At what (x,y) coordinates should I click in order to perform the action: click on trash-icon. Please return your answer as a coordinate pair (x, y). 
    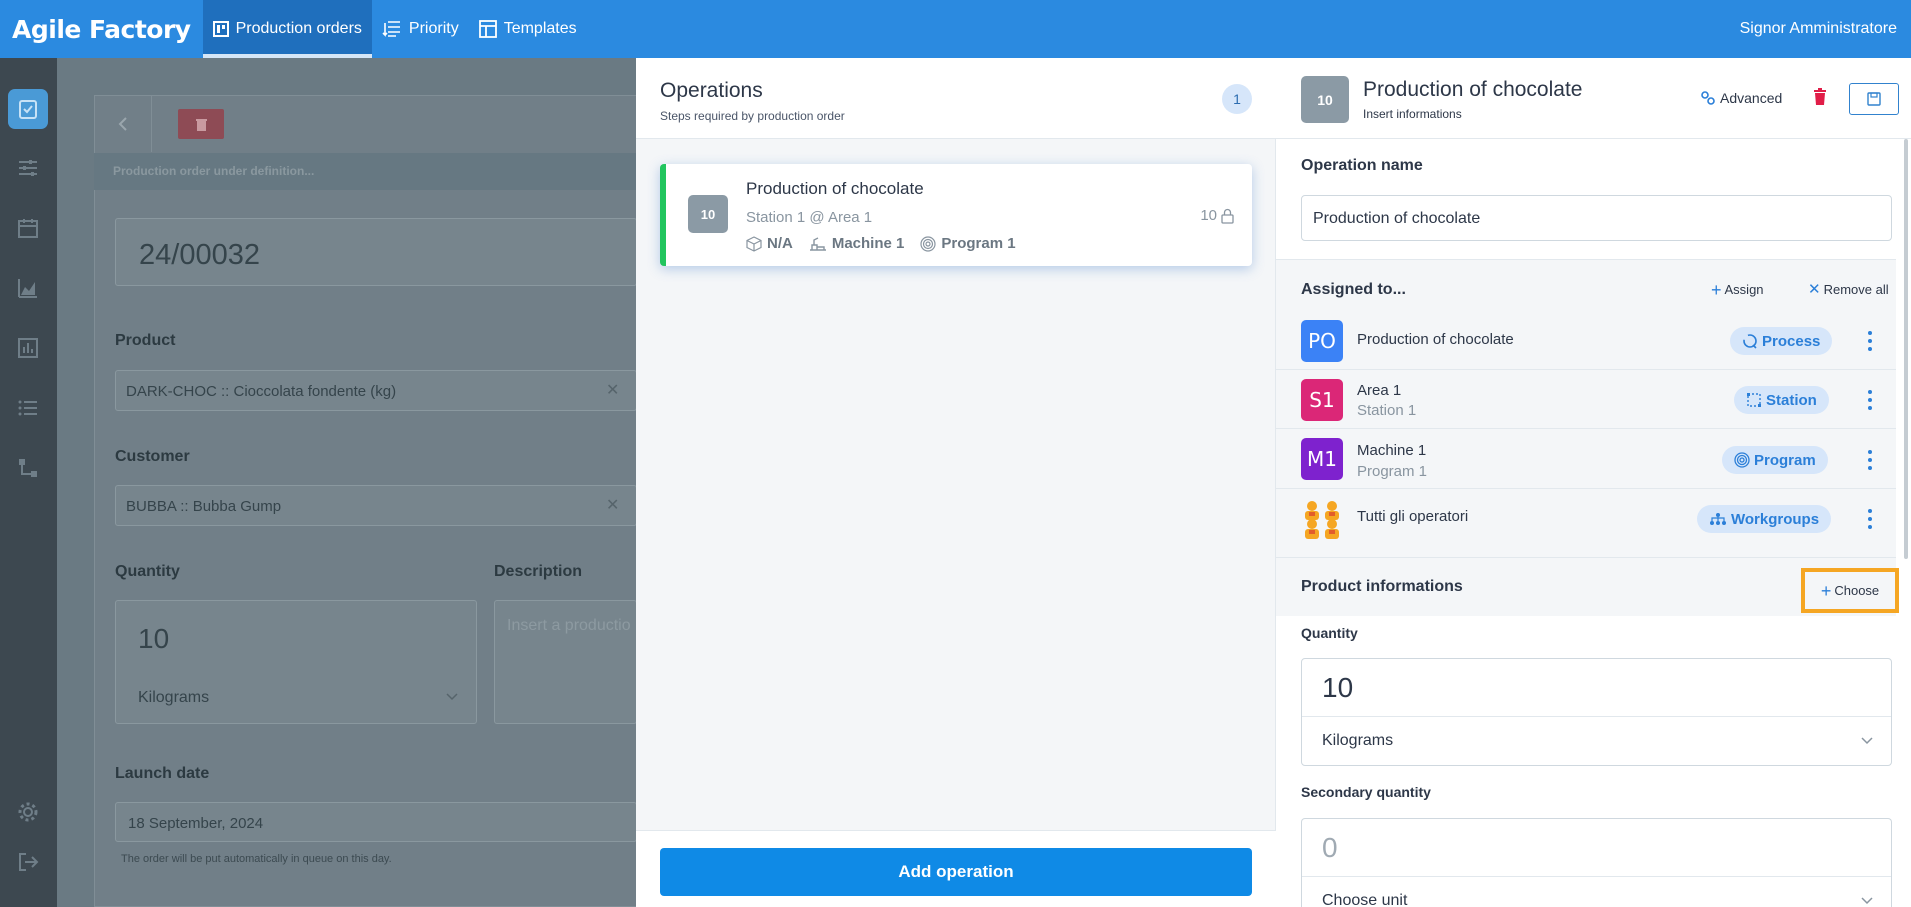
    Looking at the image, I should click on (1820, 96).